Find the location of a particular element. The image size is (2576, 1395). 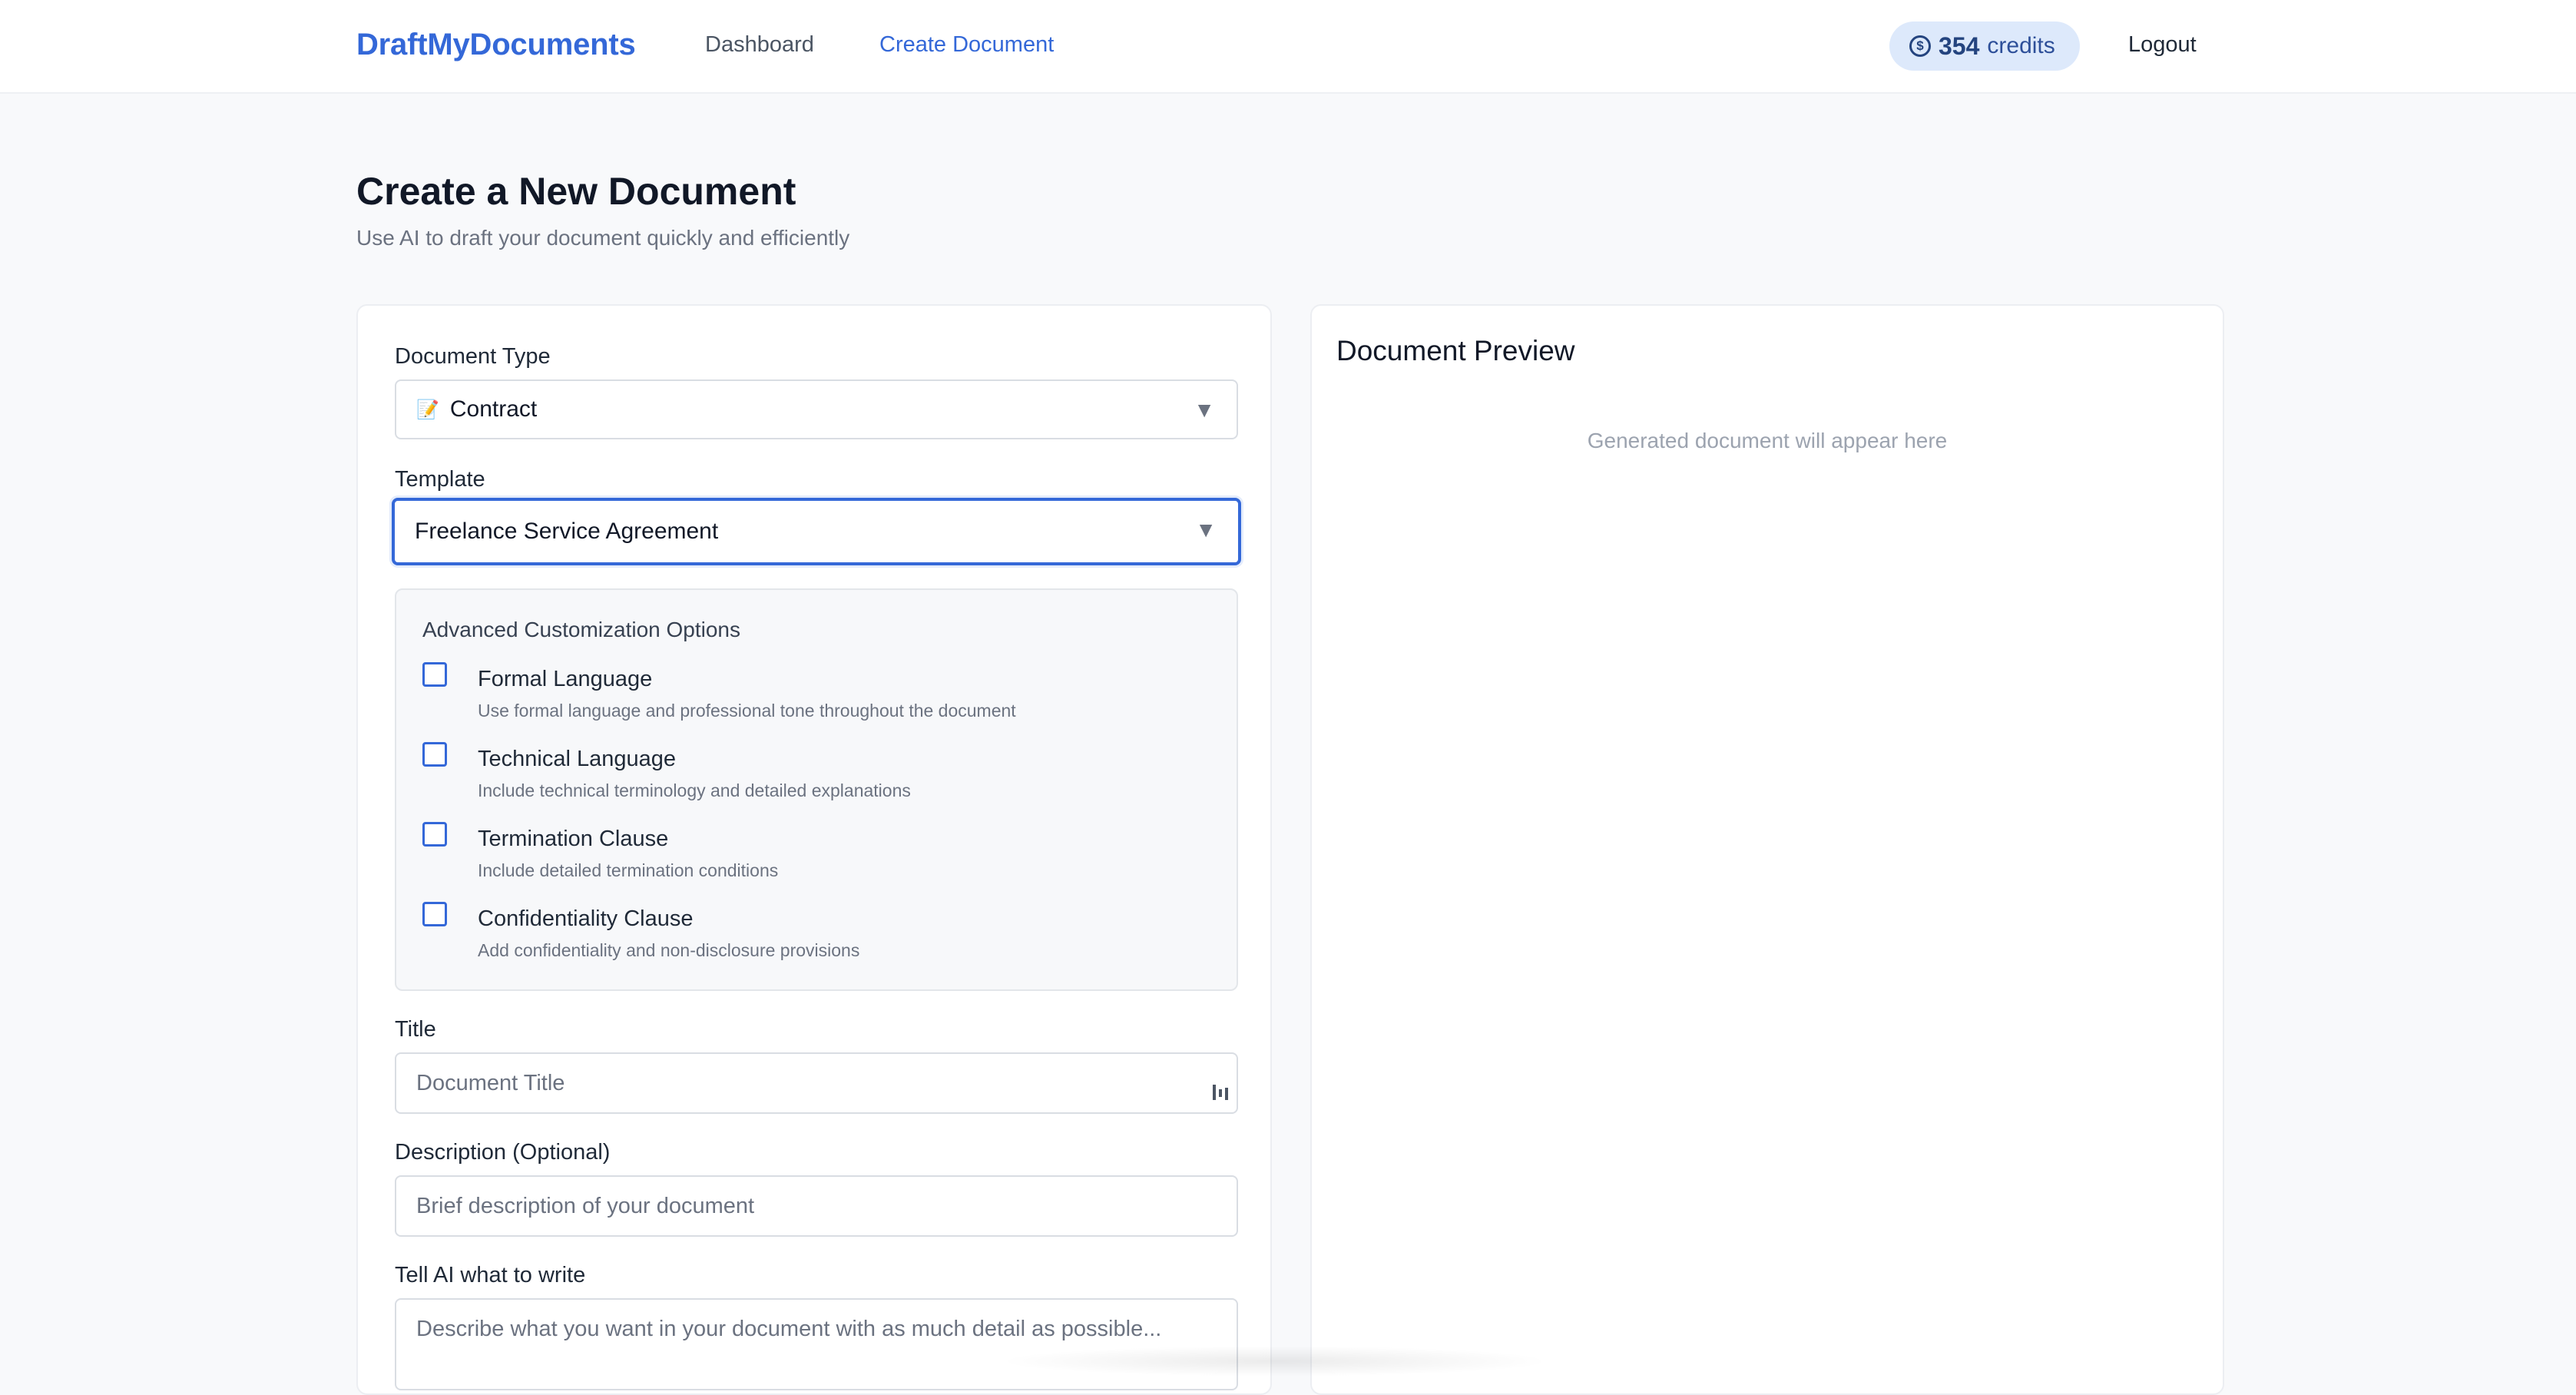

password-manager-icon is located at coordinates (1221, 1092).